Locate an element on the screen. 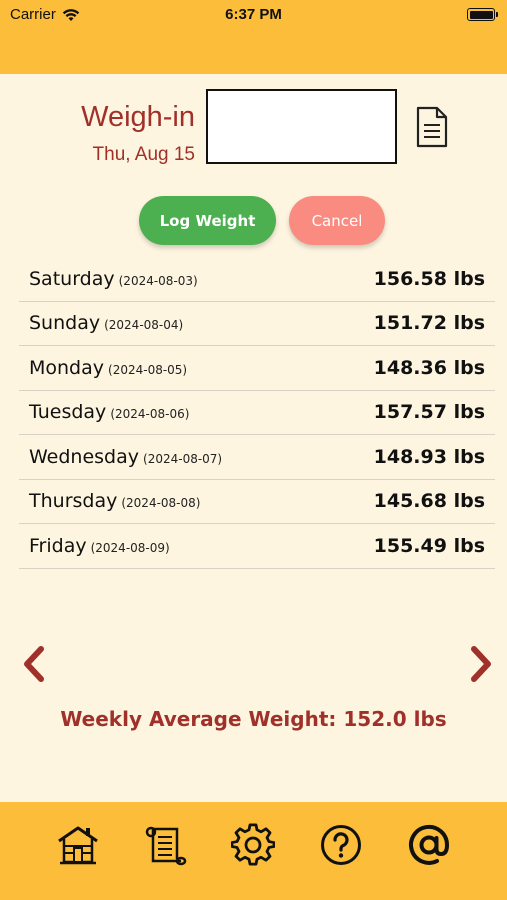 The height and width of the screenshot is (900, 507). entry-day: Saturday is located at coordinates (72, 278).